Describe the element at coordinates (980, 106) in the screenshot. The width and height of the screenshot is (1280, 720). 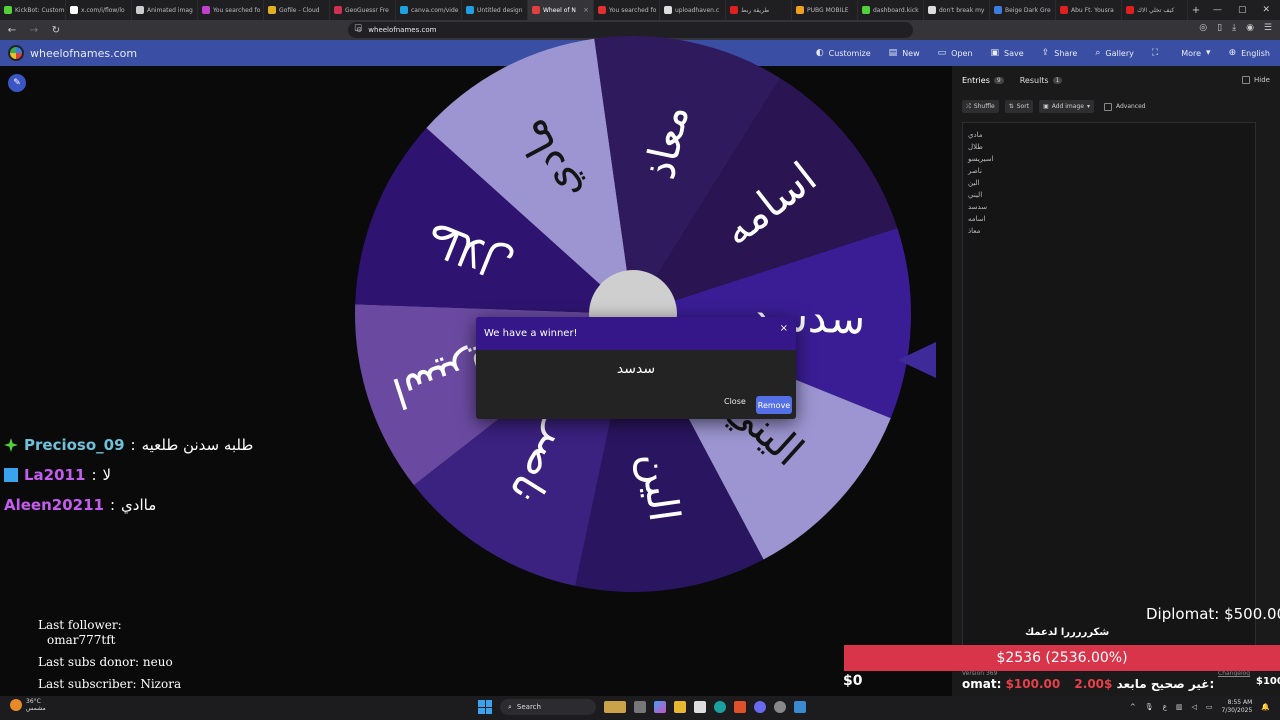
I see `shuffle-button: ⤮ Shuffle` at that location.